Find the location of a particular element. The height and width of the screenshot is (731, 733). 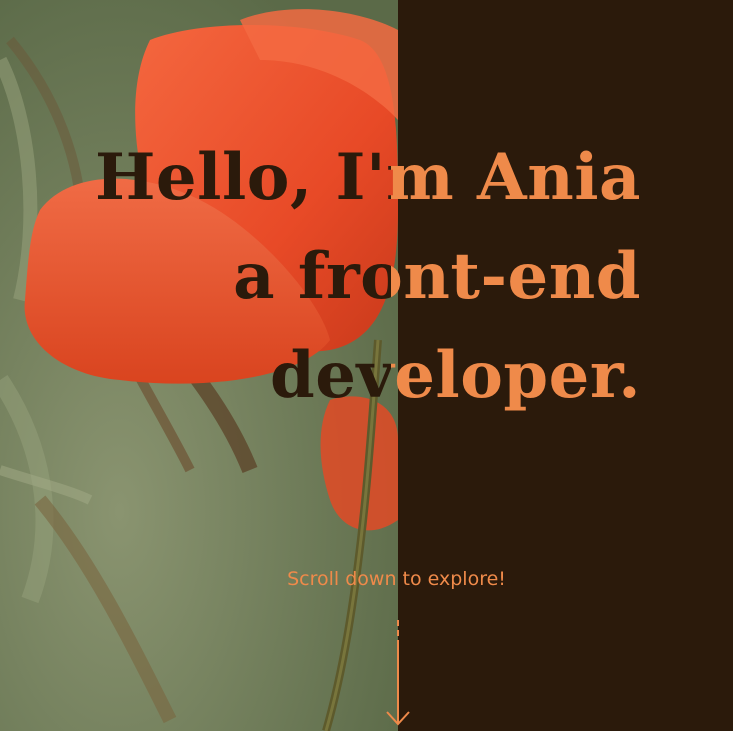

headline-line-1: Hello, I'm Ania is located at coordinates (367, 177).